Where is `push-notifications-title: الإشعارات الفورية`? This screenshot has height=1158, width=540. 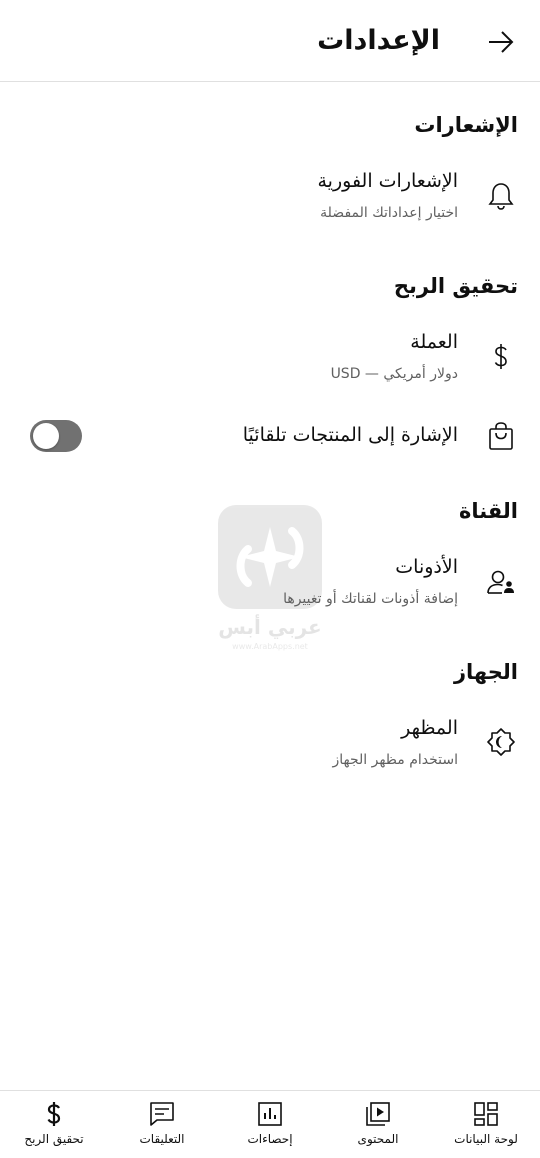
push-notifications-title: الإشعارات الفورية is located at coordinates (387, 181).